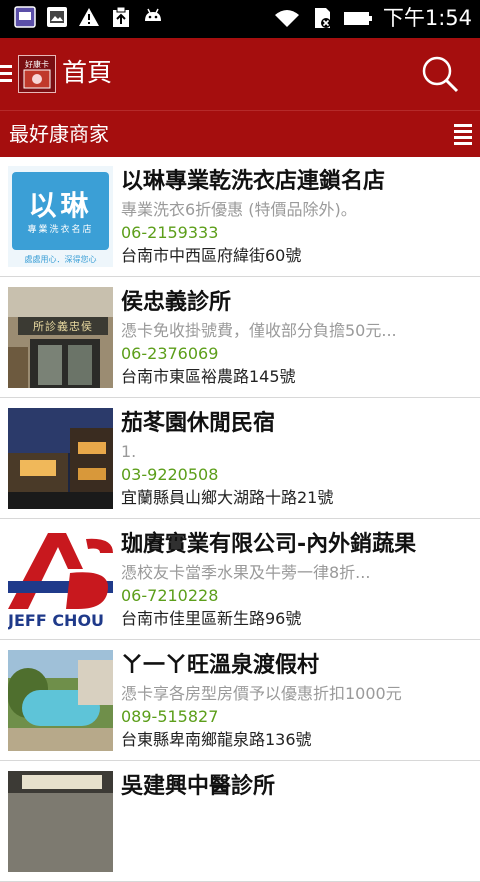 This screenshot has height=882, width=480. Describe the element at coordinates (211, 618) in the screenshot. I see `merchant-address: 台南市佳里區新生路96號` at that location.